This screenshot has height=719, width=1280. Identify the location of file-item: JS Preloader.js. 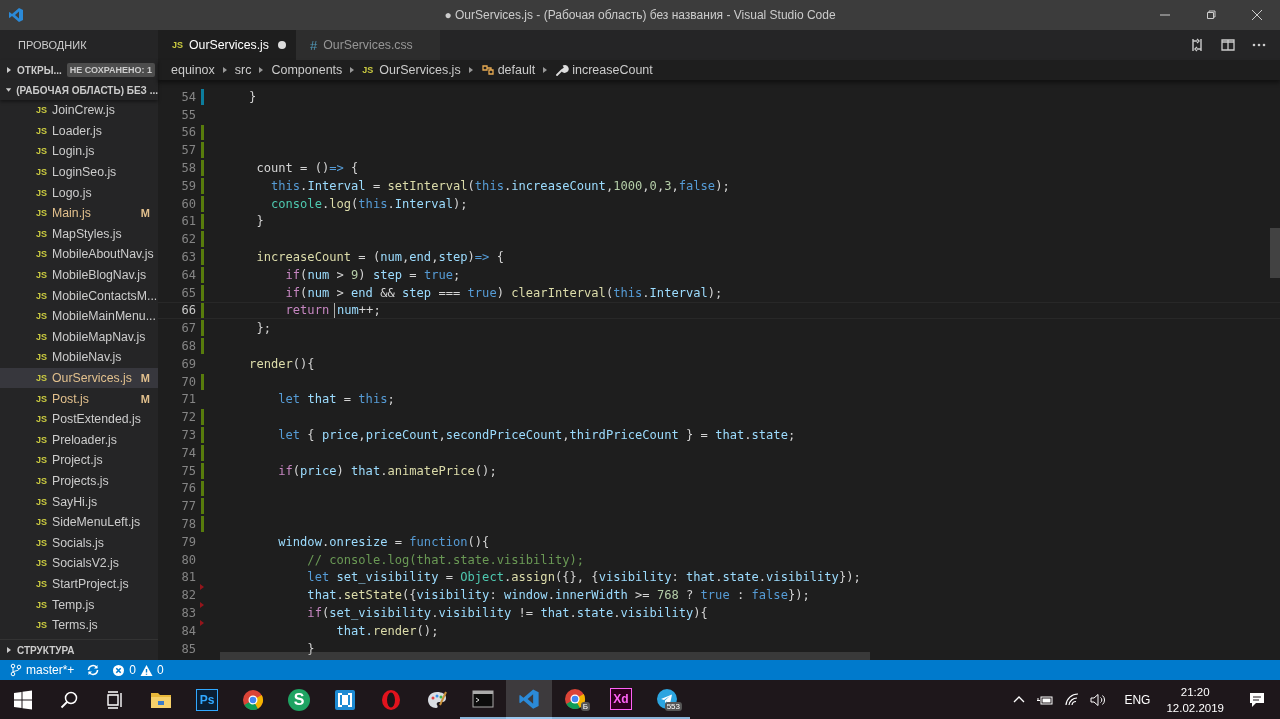
(79, 440).